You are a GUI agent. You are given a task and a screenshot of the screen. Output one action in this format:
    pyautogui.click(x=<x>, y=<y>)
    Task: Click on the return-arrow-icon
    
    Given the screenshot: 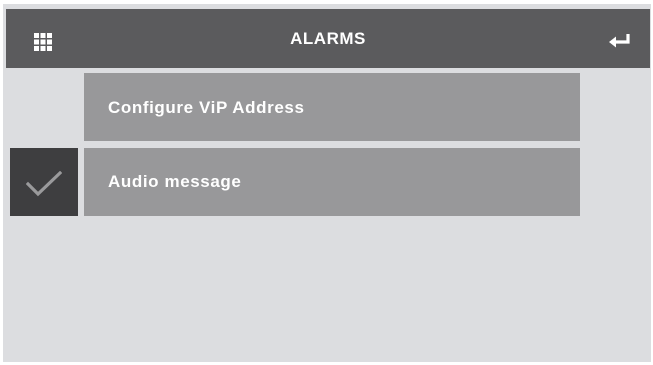 What is the action you would take?
    pyautogui.click(x=619, y=41)
    